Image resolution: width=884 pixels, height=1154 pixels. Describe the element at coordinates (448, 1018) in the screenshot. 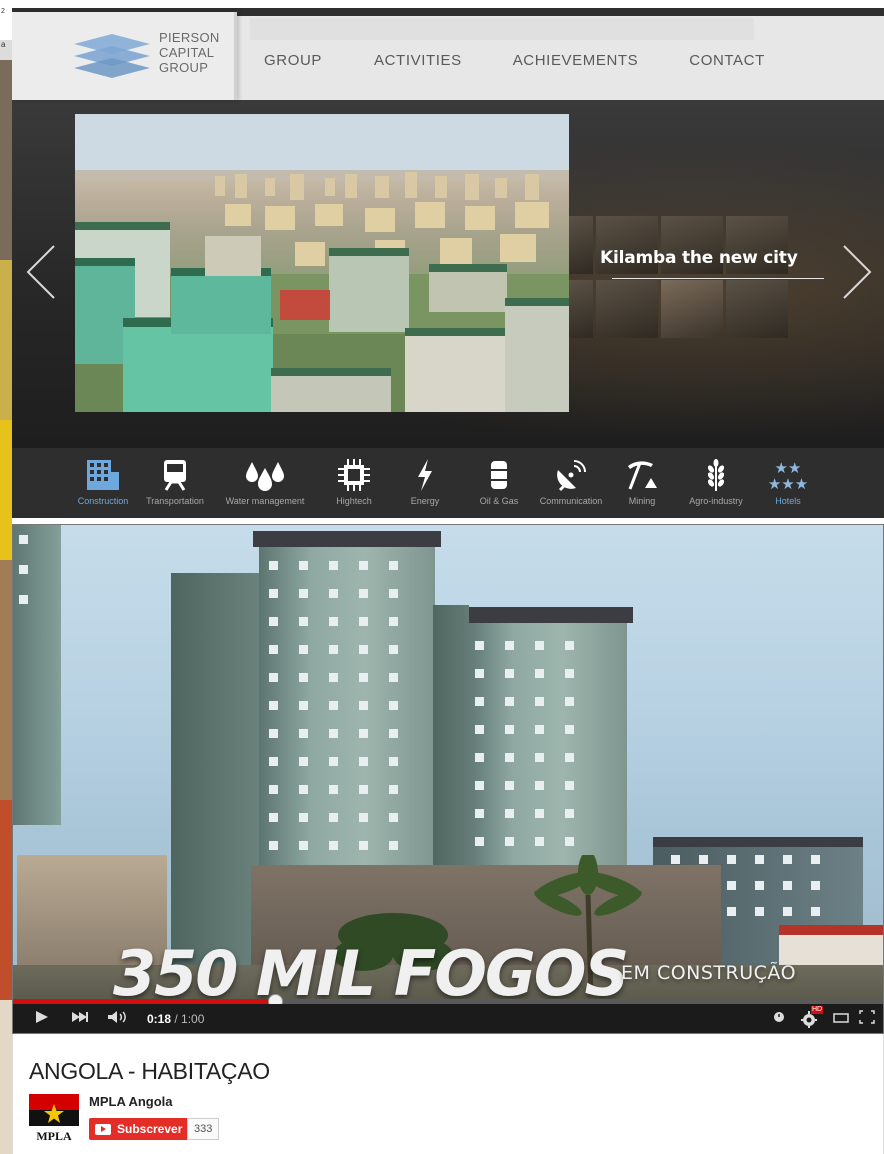

I see `video-controls: 0:18 / 1:00 HD` at that location.